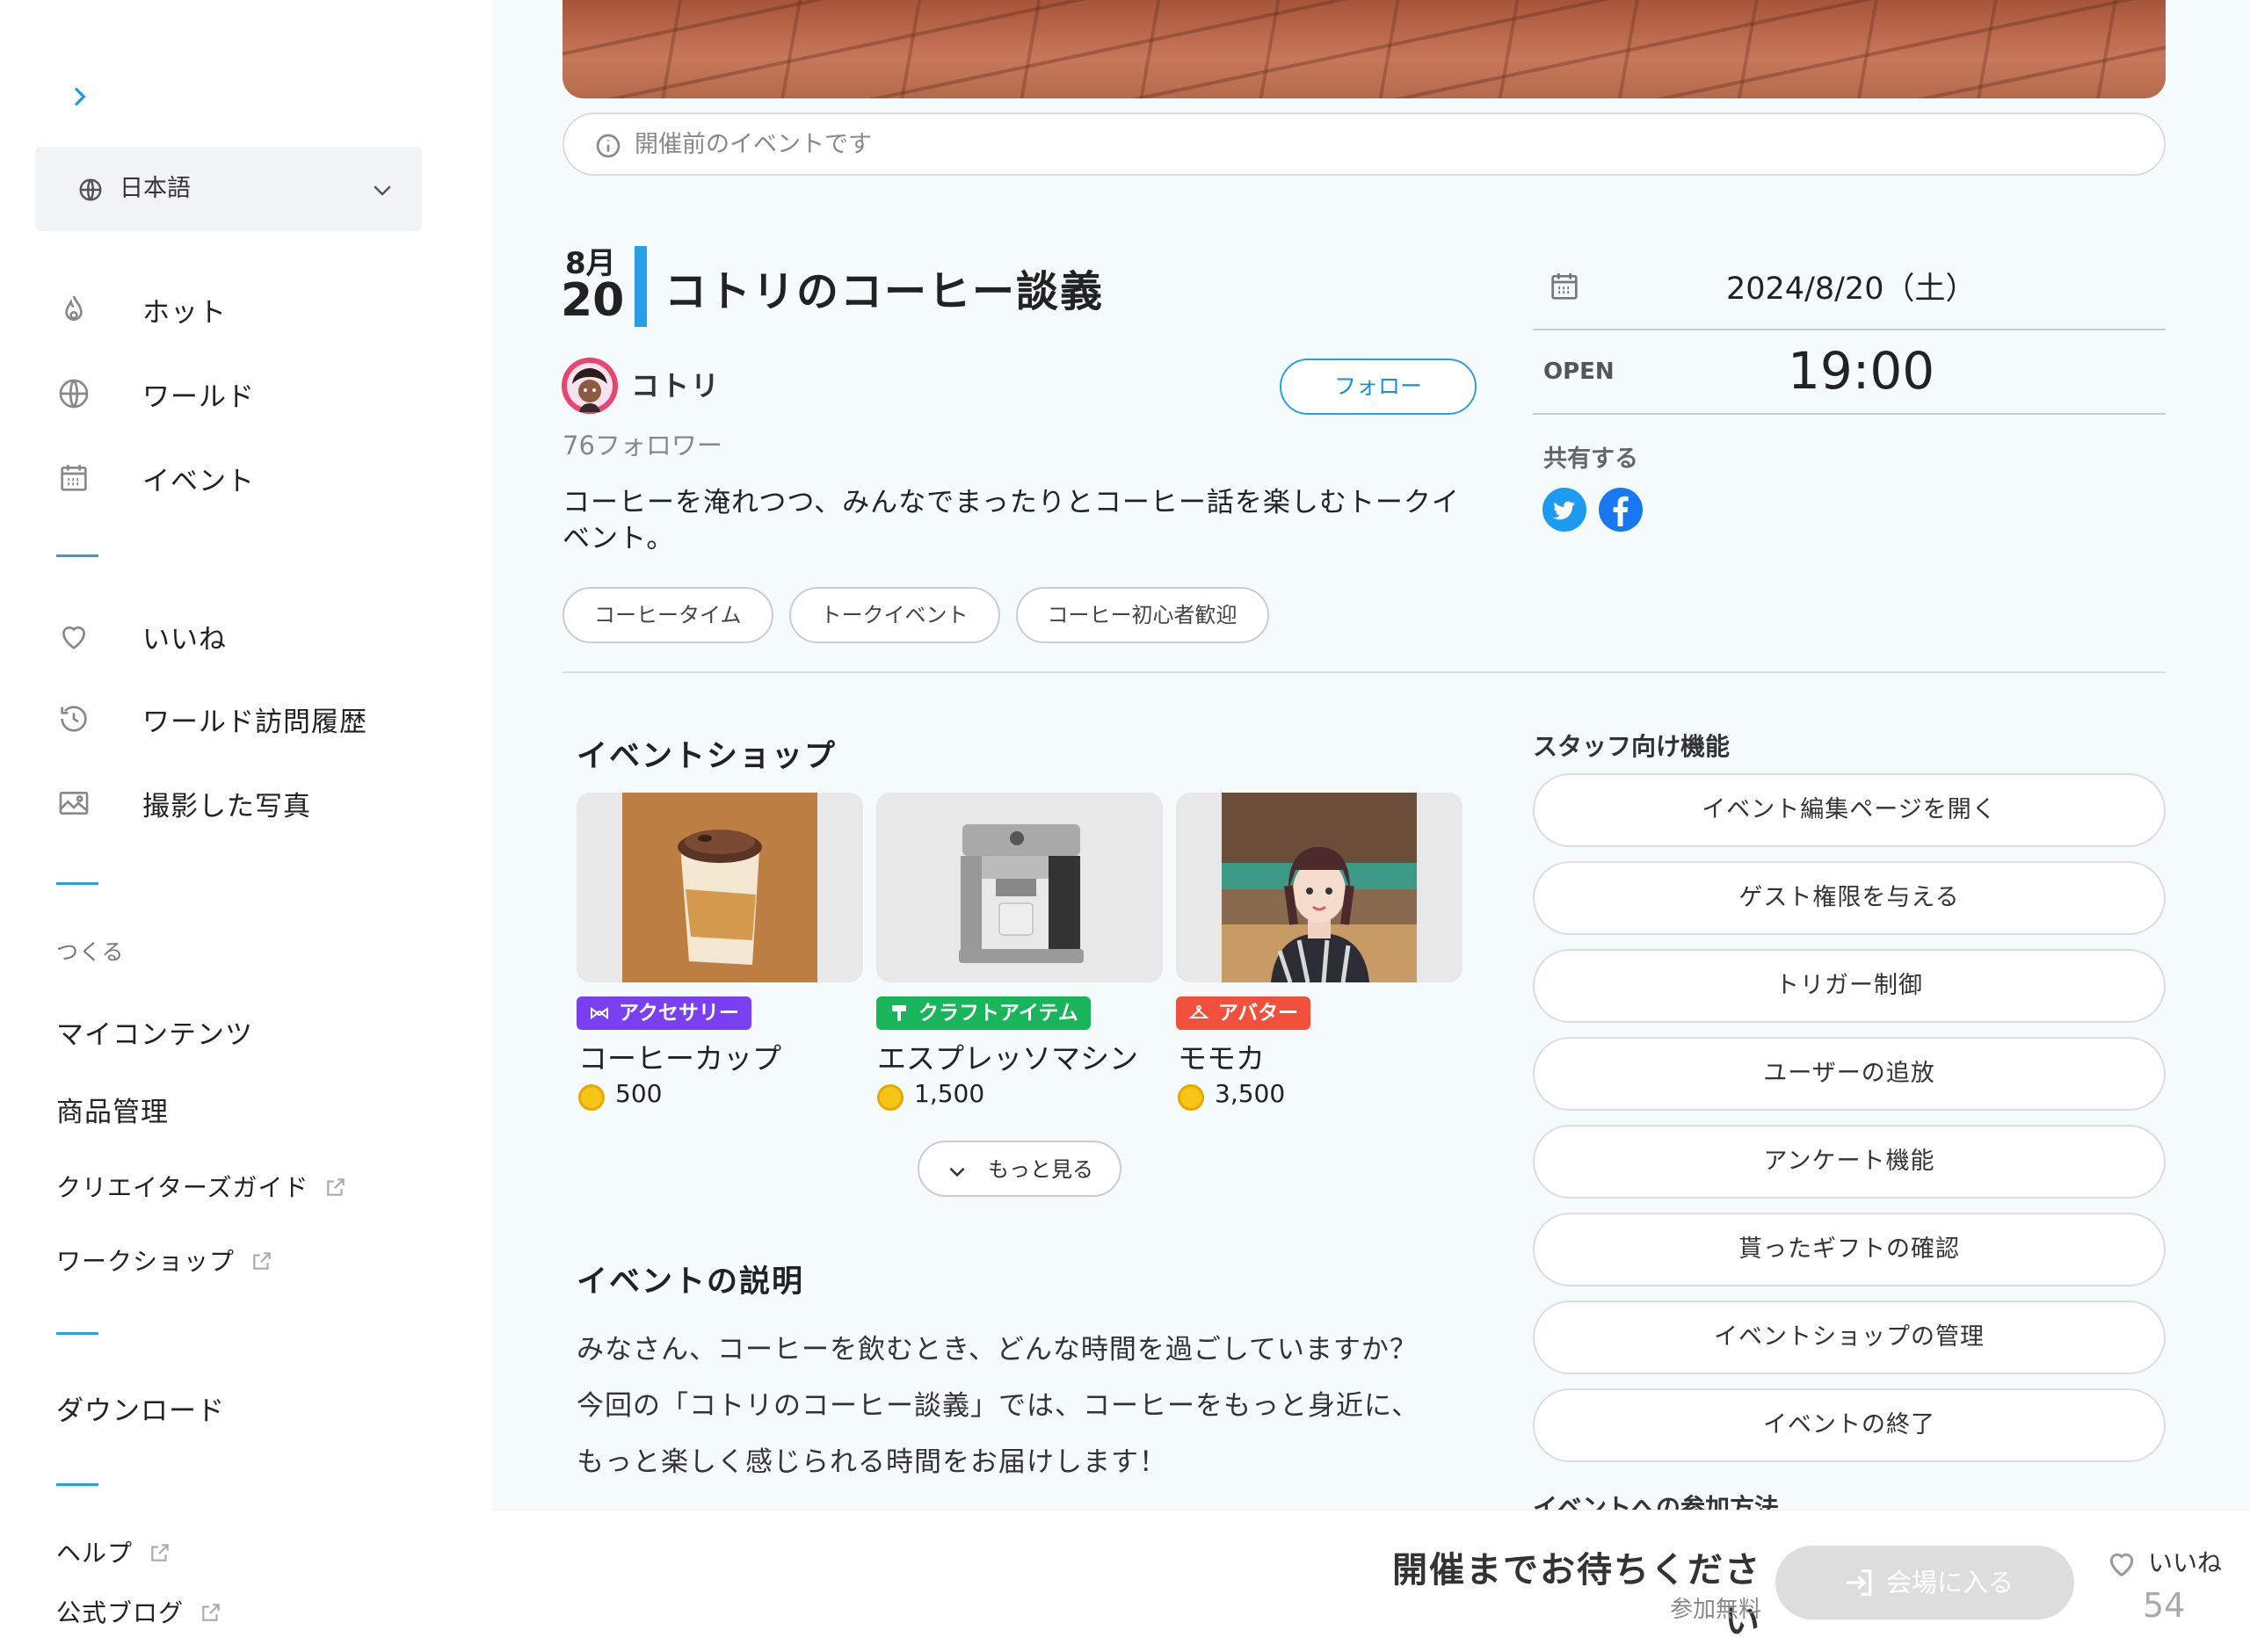 The image size is (2250, 1652). What do you see at coordinates (1007, 1058) in the screenshot?
I see `product-name: エスプレッソマシン` at bounding box center [1007, 1058].